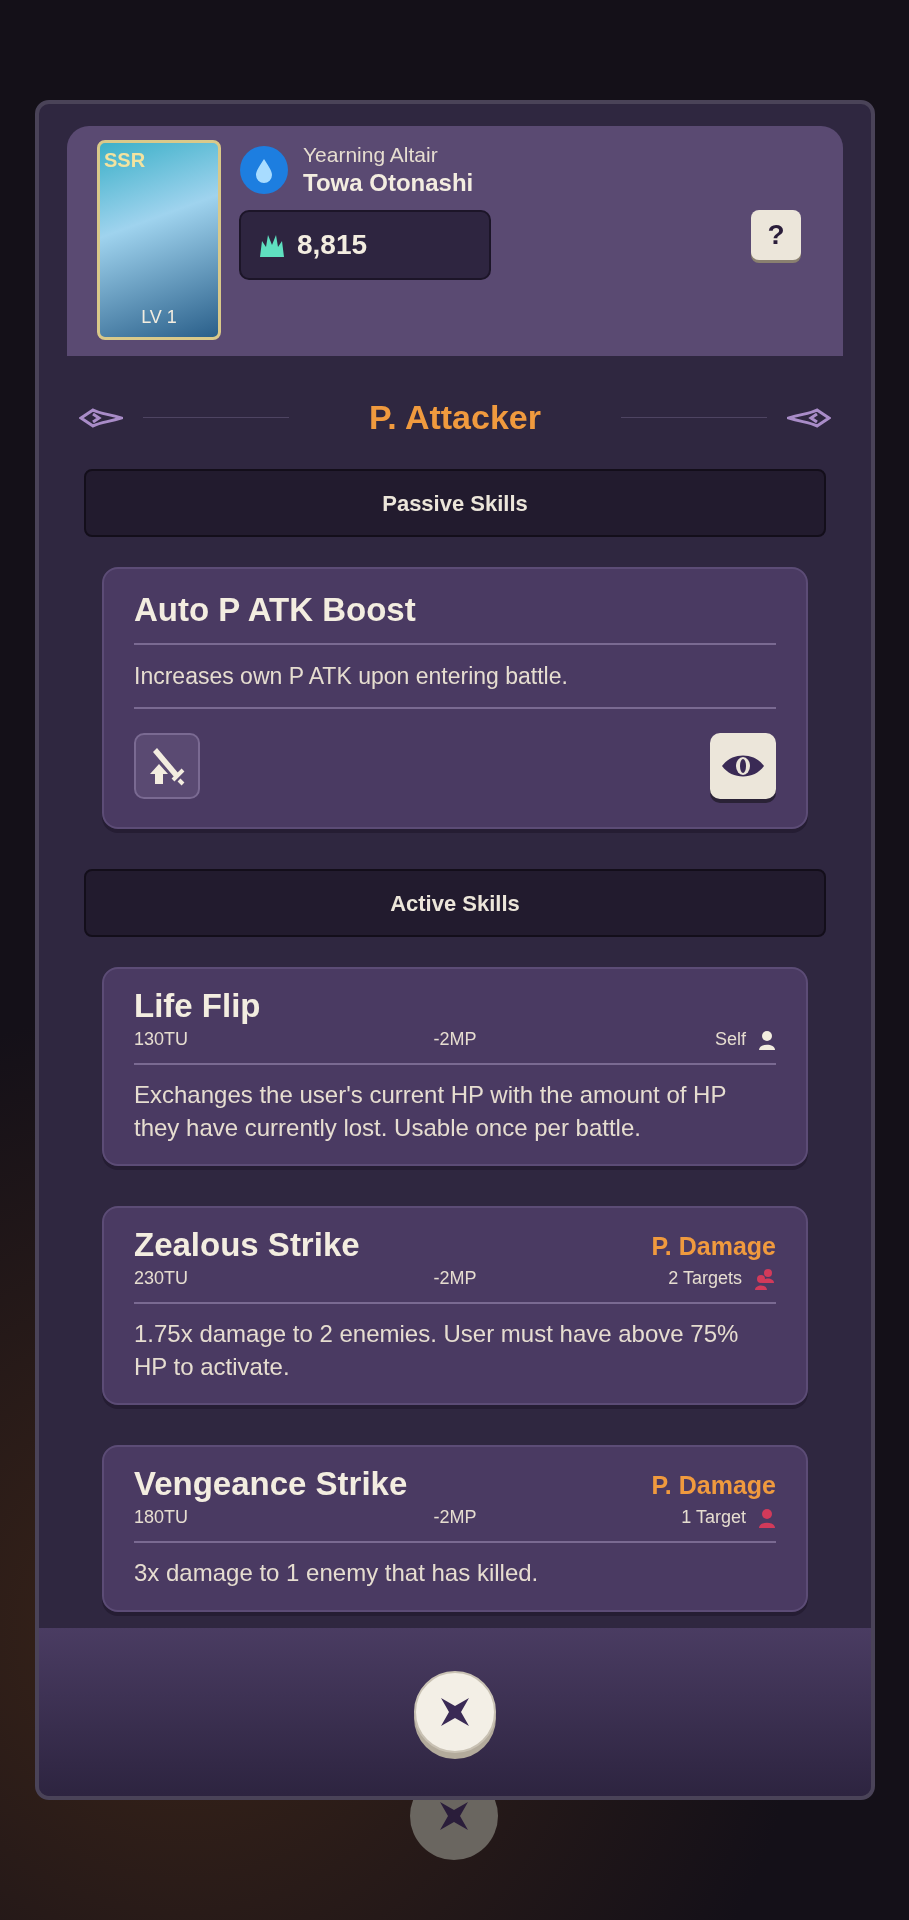 This screenshot has width=909, height=1920. Describe the element at coordinates (388, 183) in the screenshot. I see `character-name: Towa Otonashi` at that location.